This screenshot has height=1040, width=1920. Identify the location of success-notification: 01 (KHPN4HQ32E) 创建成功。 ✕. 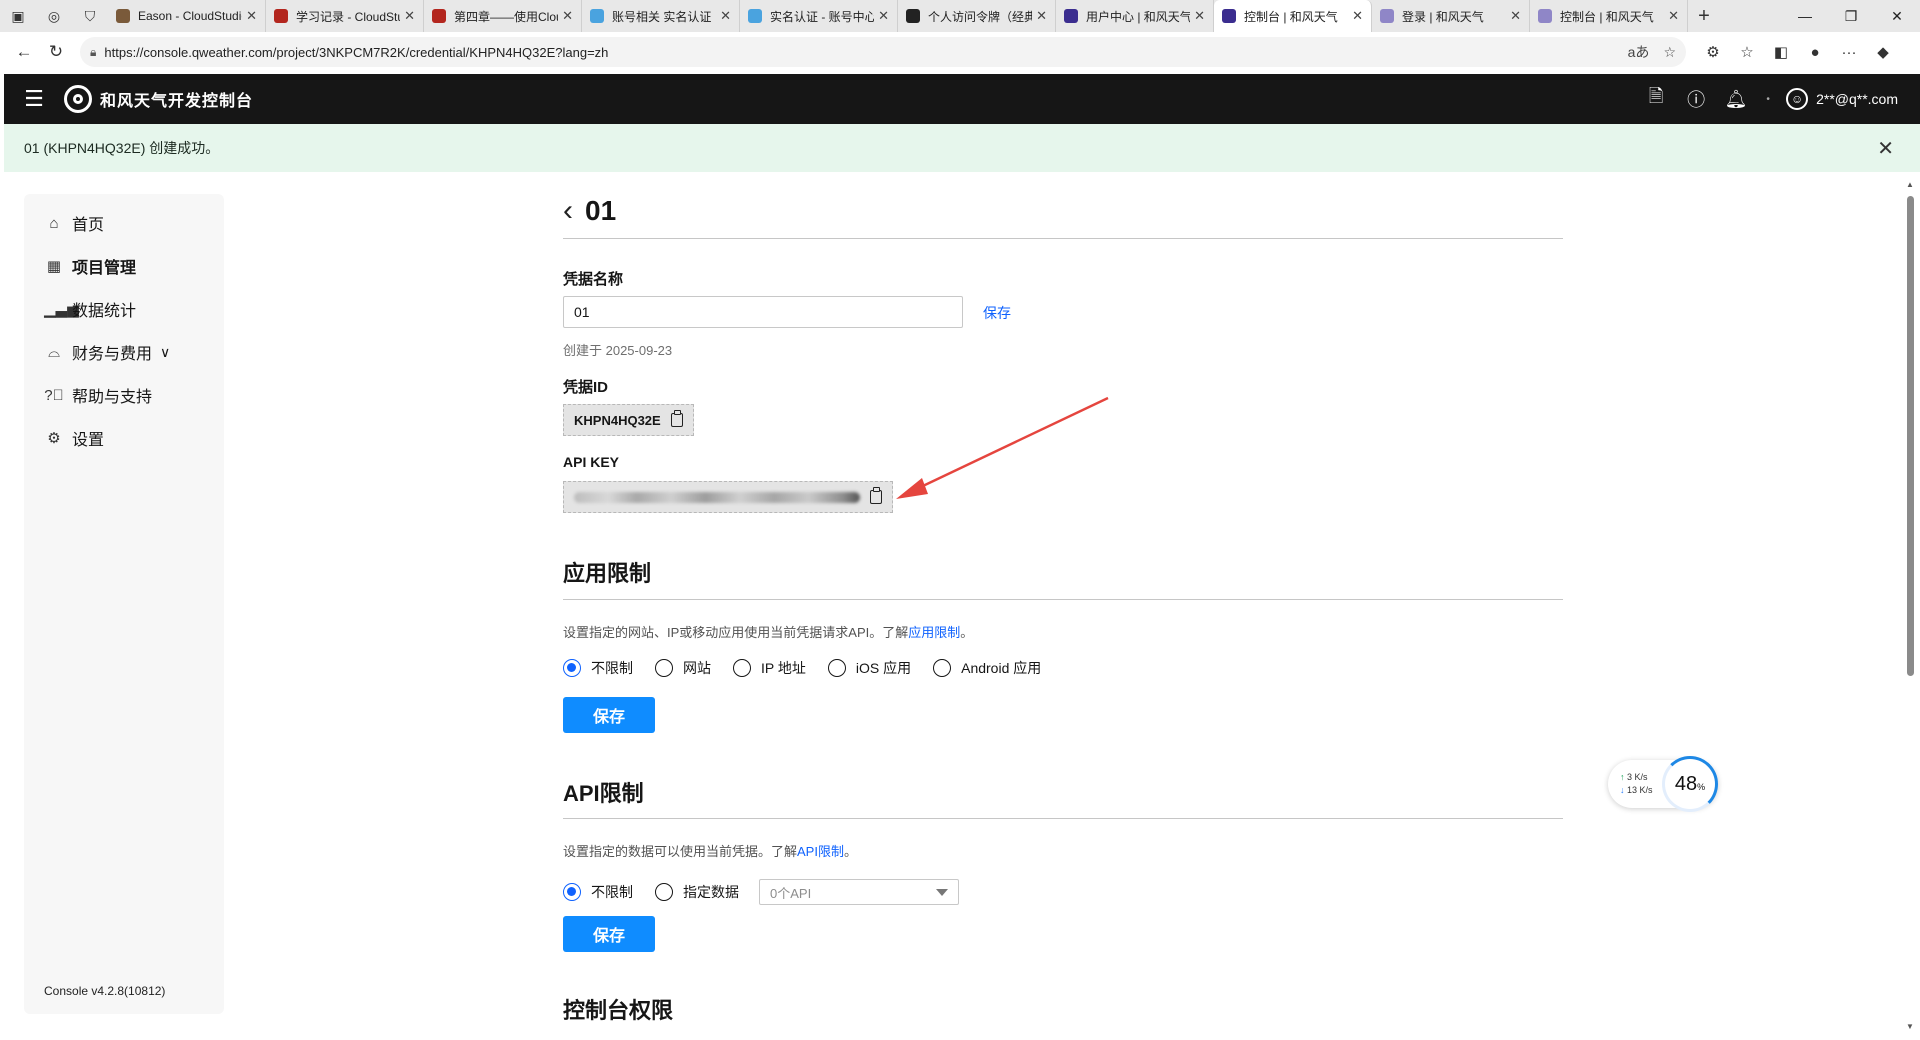
(962, 148).